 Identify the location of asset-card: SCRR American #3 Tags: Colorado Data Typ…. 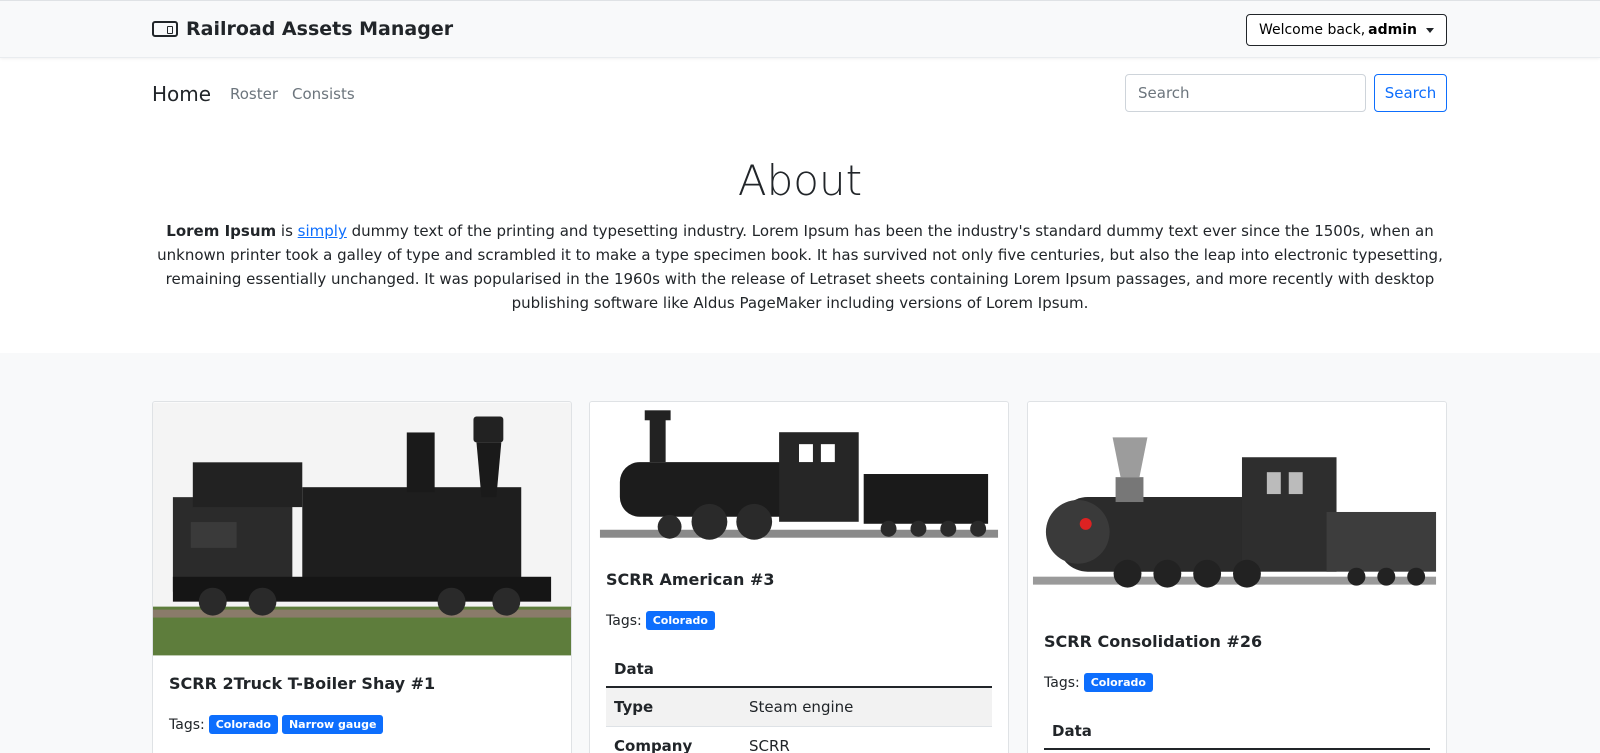
(799, 577).